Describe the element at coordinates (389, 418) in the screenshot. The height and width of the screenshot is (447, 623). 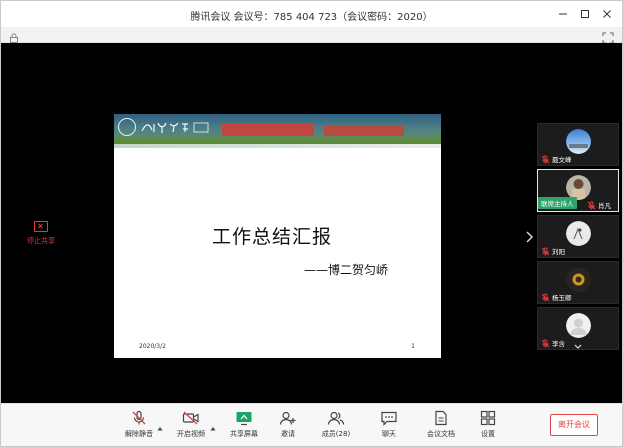
I see `chat-icon` at that location.